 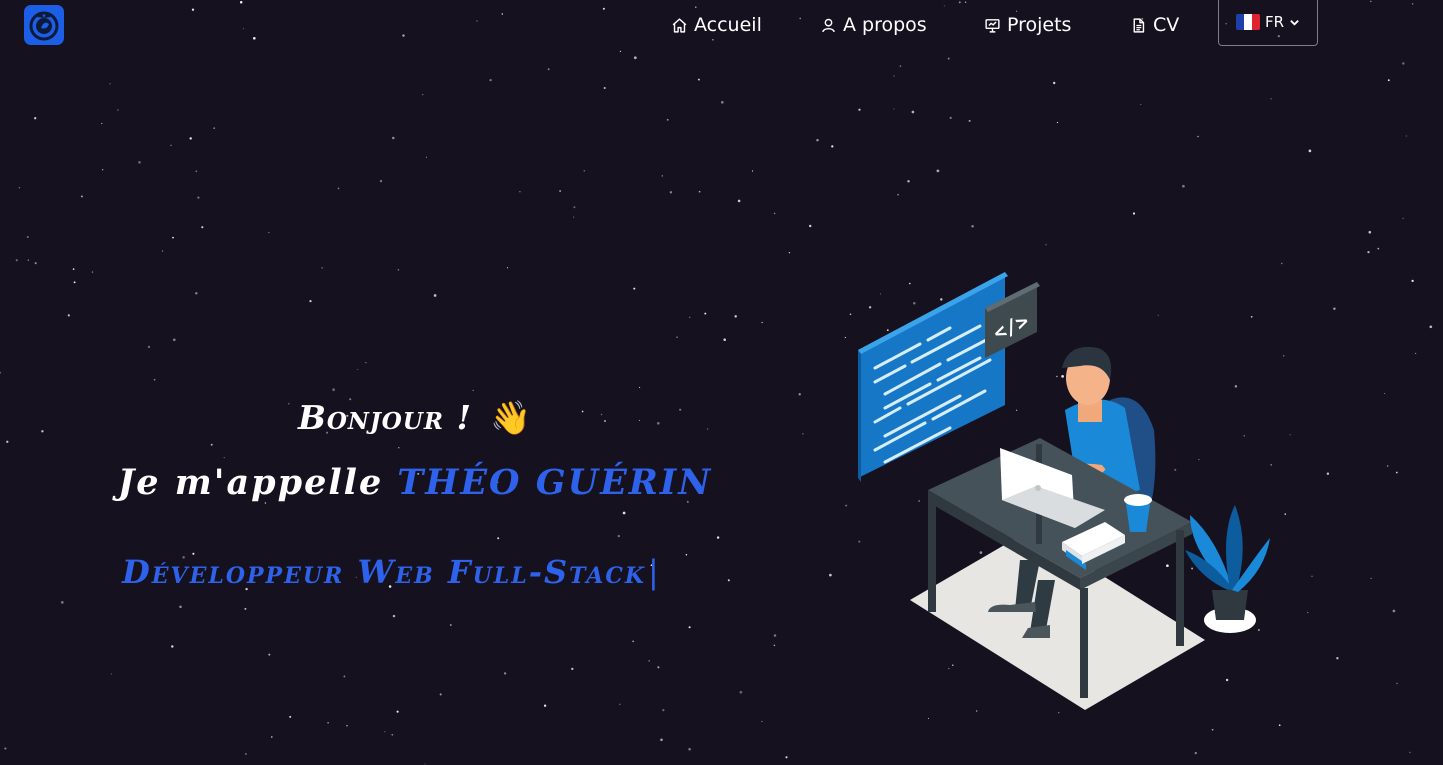 I want to click on developer-name: Théo Guérin, so click(x=555, y=482).